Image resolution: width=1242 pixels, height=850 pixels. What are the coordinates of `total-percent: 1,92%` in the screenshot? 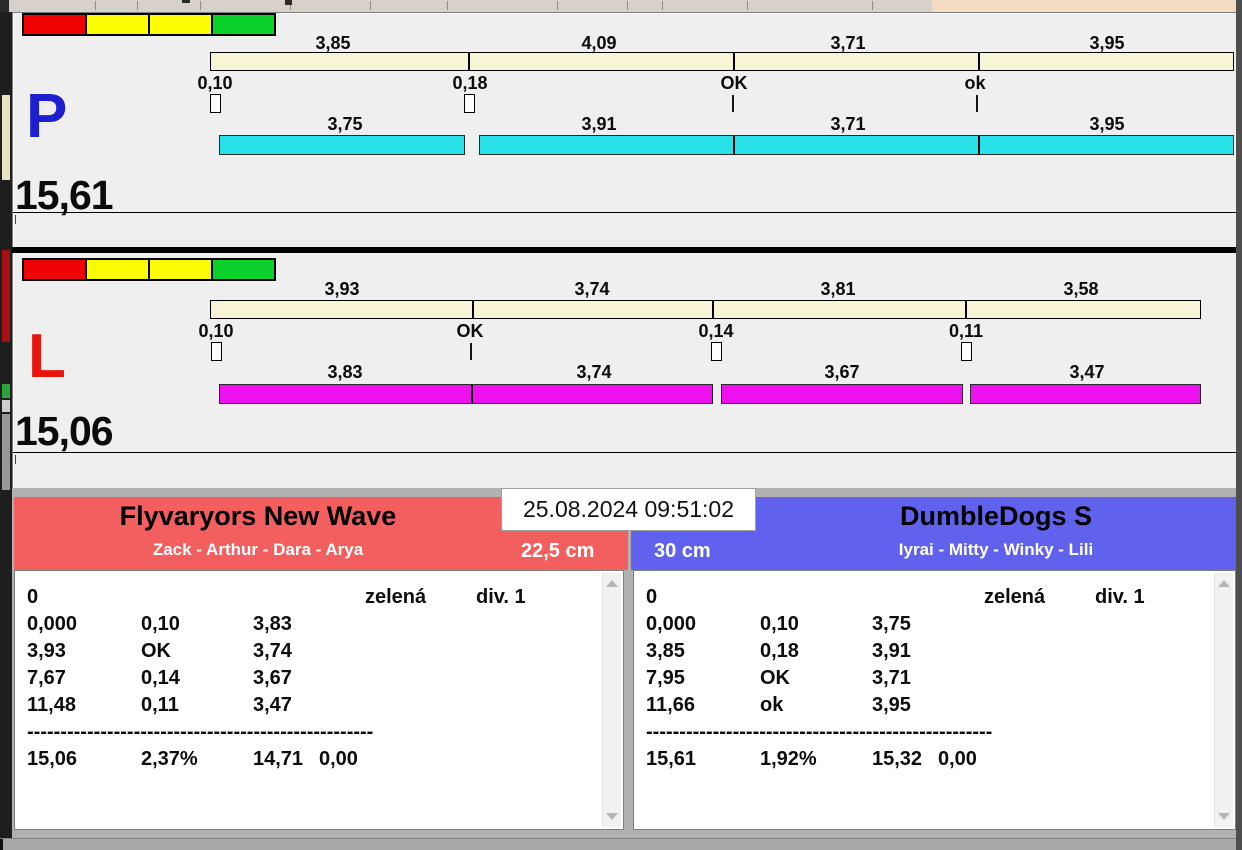 It's located at (788, 759).